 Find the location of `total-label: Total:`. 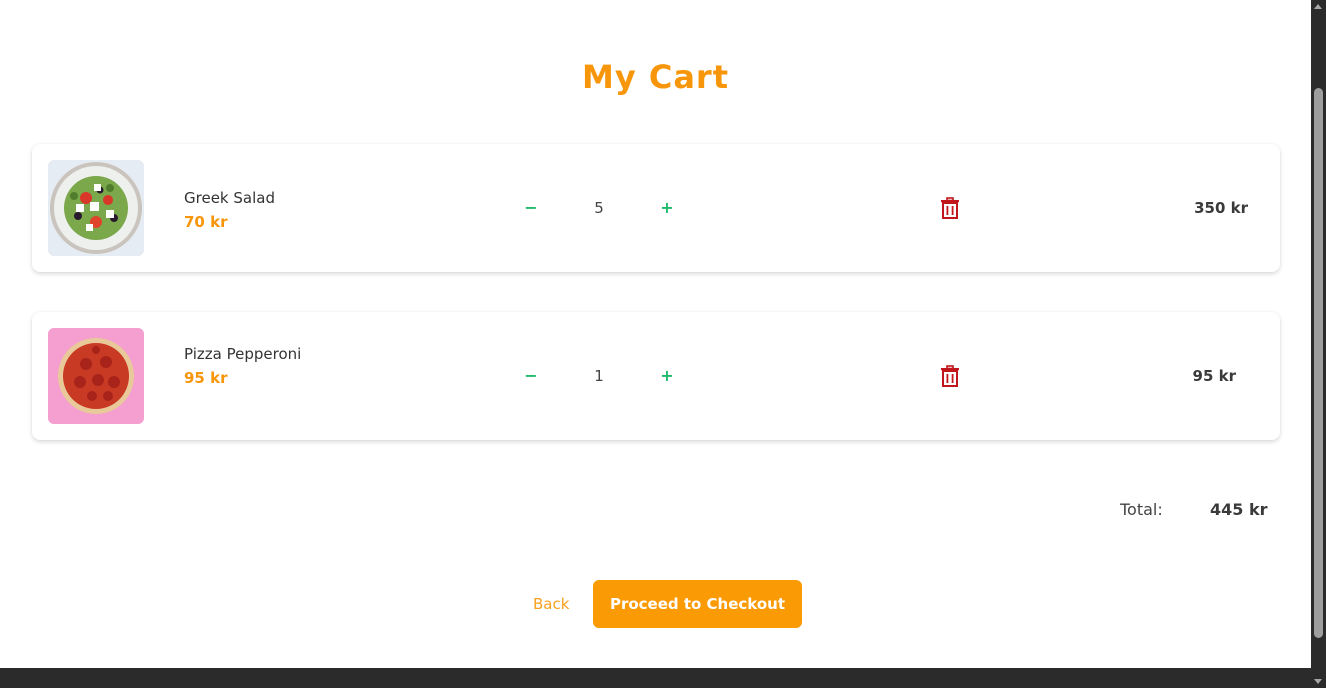

total-label: Total: is located at coordinates (1141, 509).